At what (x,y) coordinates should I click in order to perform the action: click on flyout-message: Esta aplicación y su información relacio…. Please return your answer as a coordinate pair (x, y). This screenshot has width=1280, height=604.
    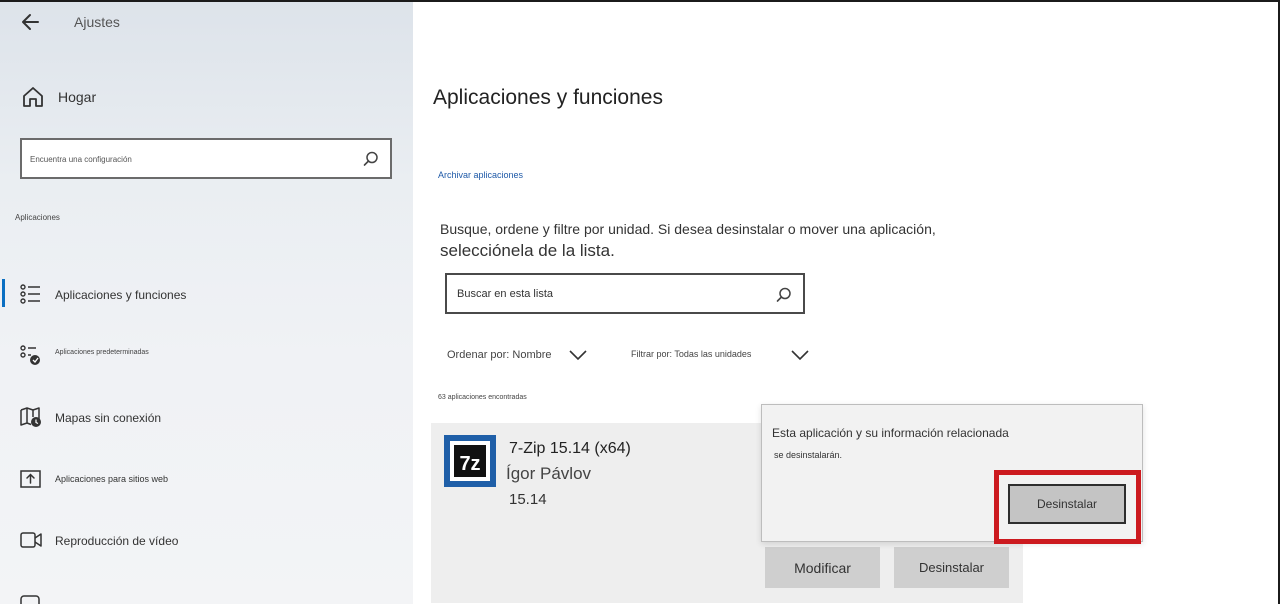
    Looking at the image, I should click on (890, 433).